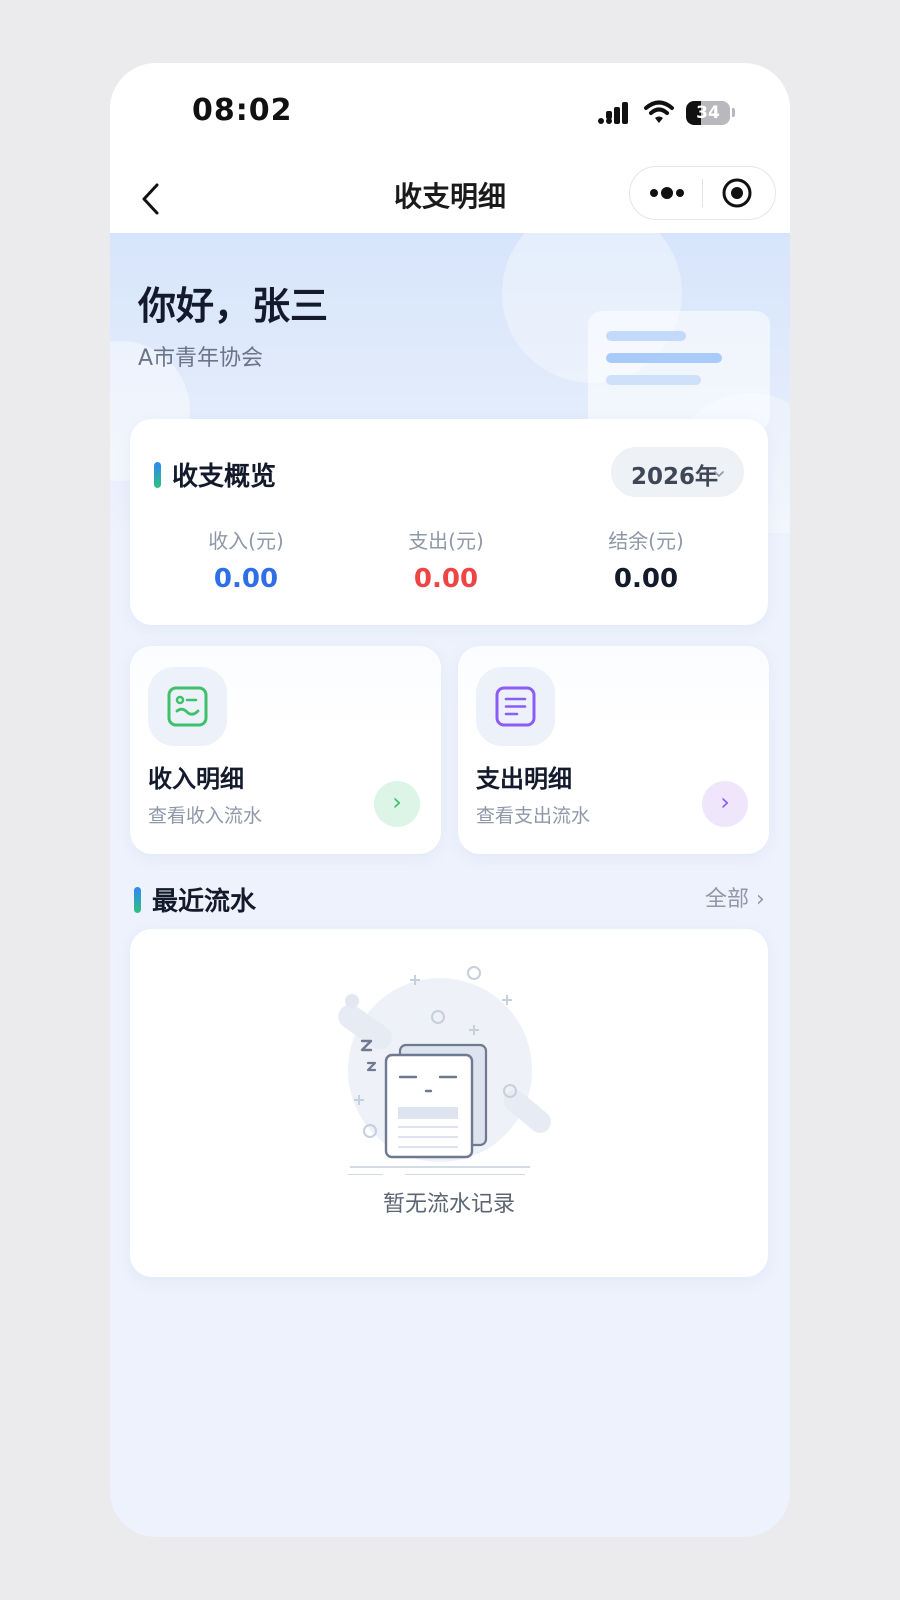 The height and width of the screenshot is (1600, 900). Describe the element at coordinates (224, 477) in the screenshot. I see `overview-title-text: 收支概览` at that location.